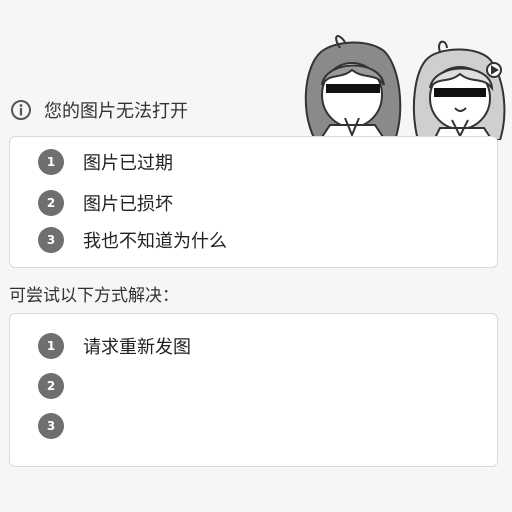 The width and height of the screenshot is (512, 512). Describe the element at coordinates (21, 110) in the screenshot. I see `info-circle-icon` at that location.